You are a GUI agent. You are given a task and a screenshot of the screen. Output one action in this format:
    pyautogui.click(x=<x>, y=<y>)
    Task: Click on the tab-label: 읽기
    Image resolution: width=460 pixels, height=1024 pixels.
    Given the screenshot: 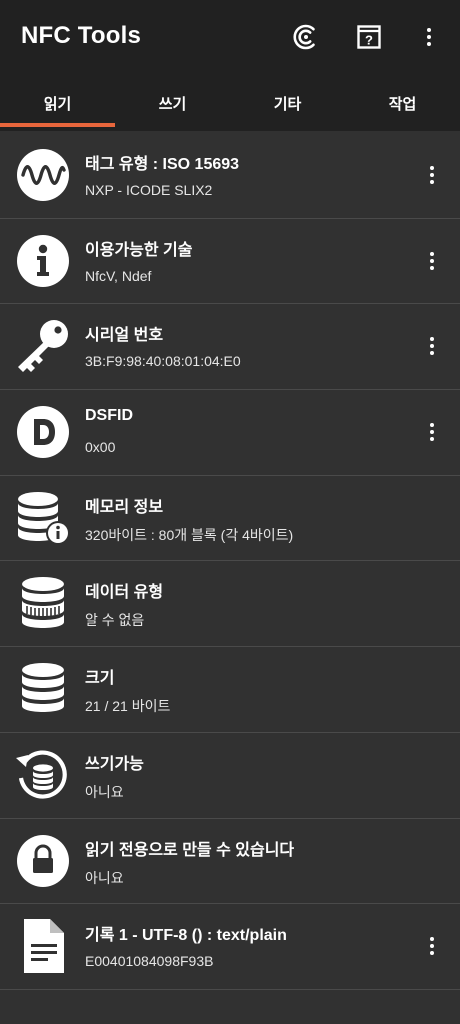 What is the action you would take?
    pyautogui.click(x=57, y=104)
    